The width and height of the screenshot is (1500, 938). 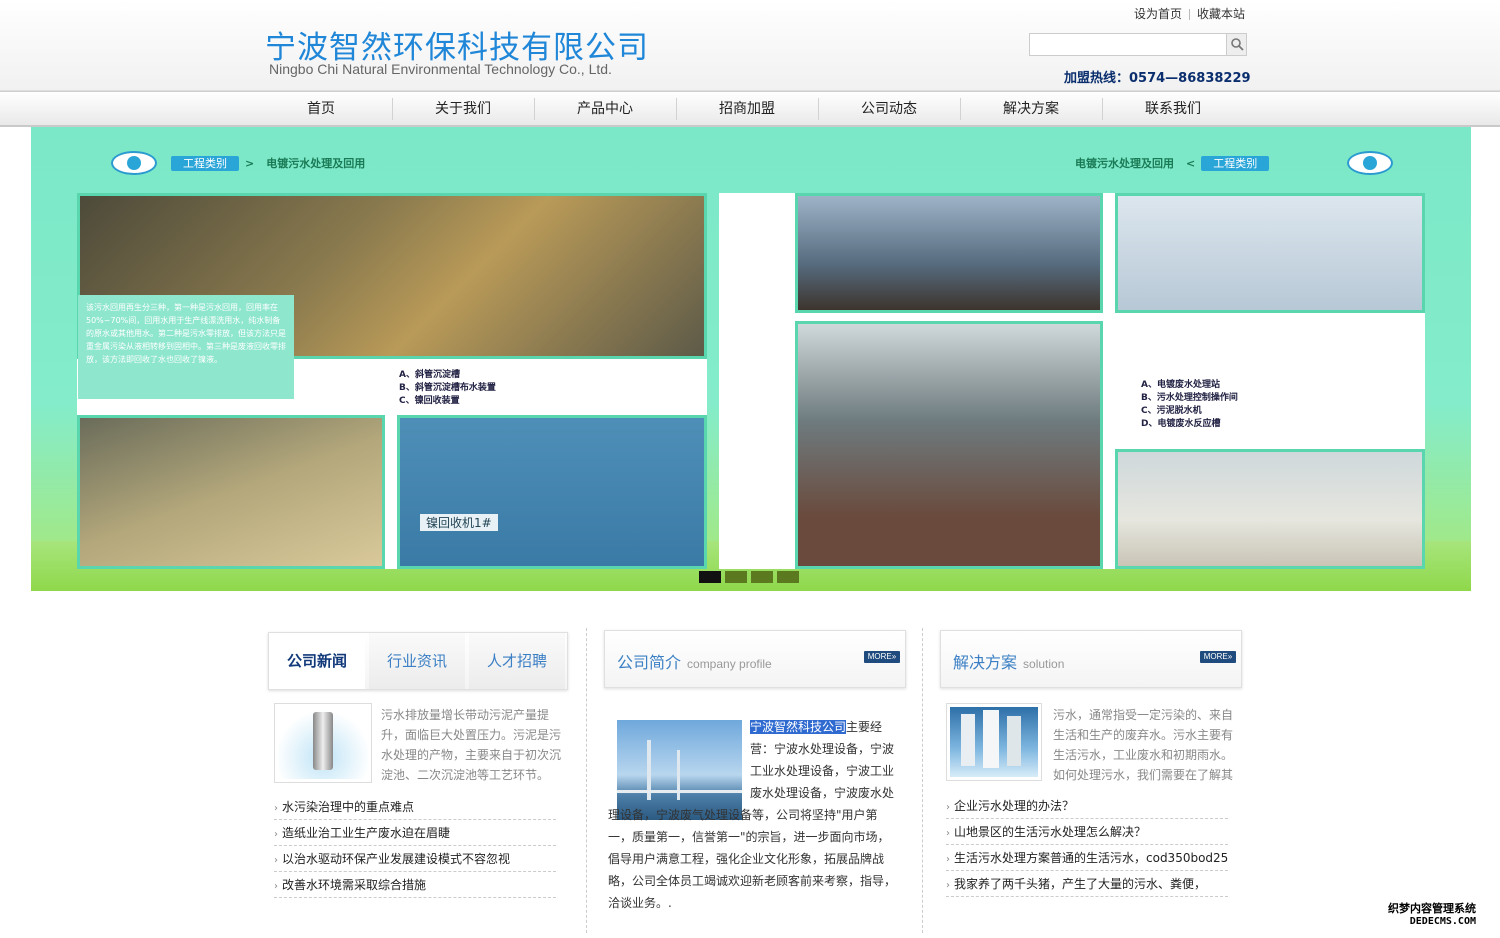 What do you see at coordinates (1442, 921) in the screenshot?
I see `watermark-line: DEDECMS.COM` at bounding box center [1442, 921].